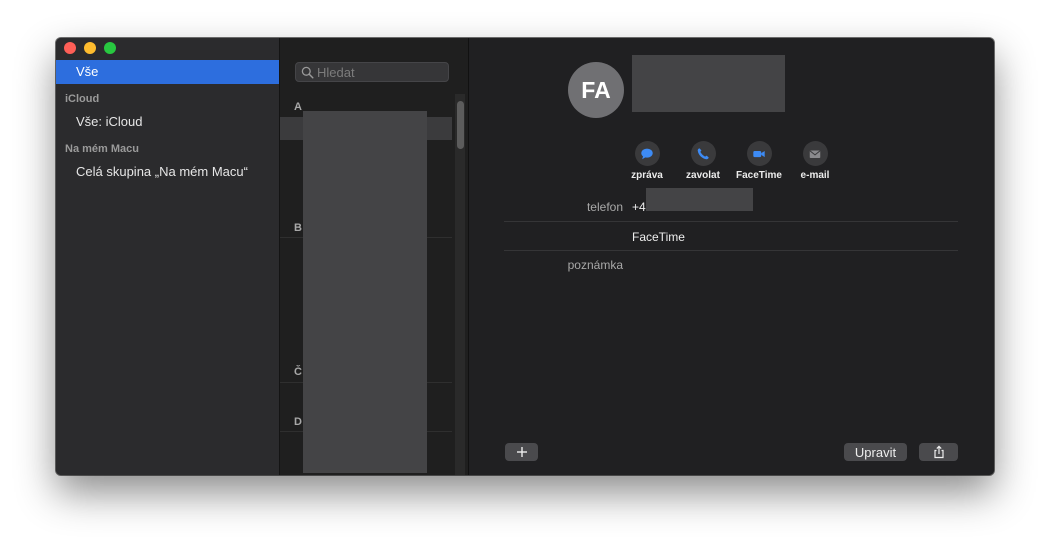 The image size is (1050, 550). What do you see at coordinates (298, 372) in the screenshot?
I see `section-letter-c-caron: Č` at bounding box center [298, 372].